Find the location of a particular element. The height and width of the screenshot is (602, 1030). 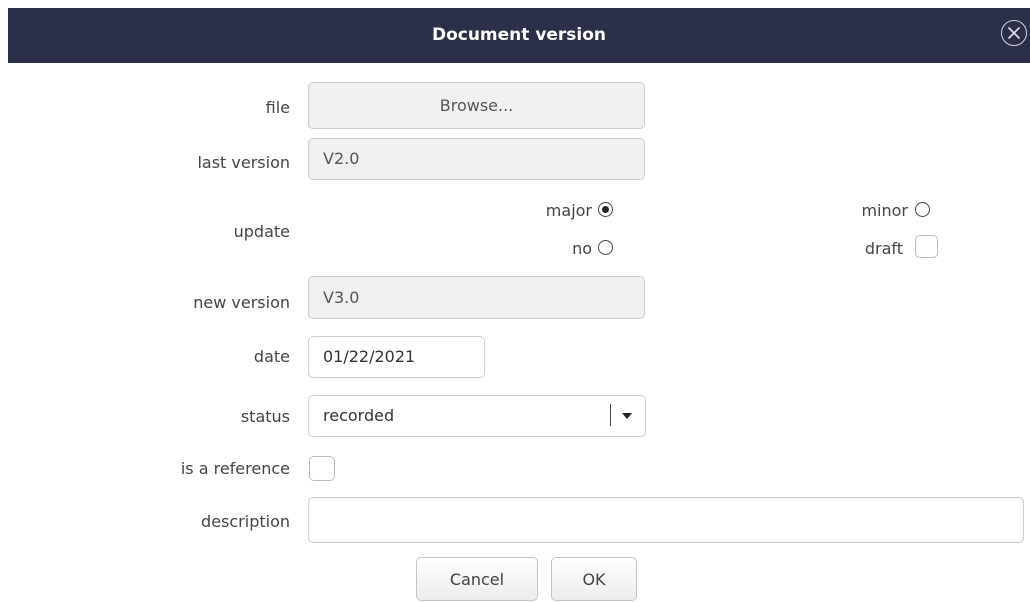

no-option-label: no is located at coordinates (582, 248).